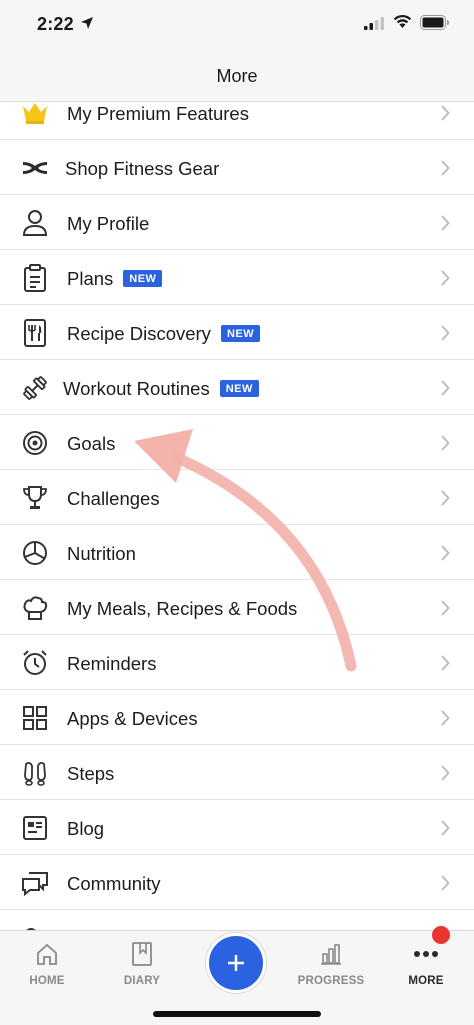  What do you see at coordinates (237, 497) in the screenshot?
I see `menu-item-challenges: Challenges` at bounding box center [237, 497].